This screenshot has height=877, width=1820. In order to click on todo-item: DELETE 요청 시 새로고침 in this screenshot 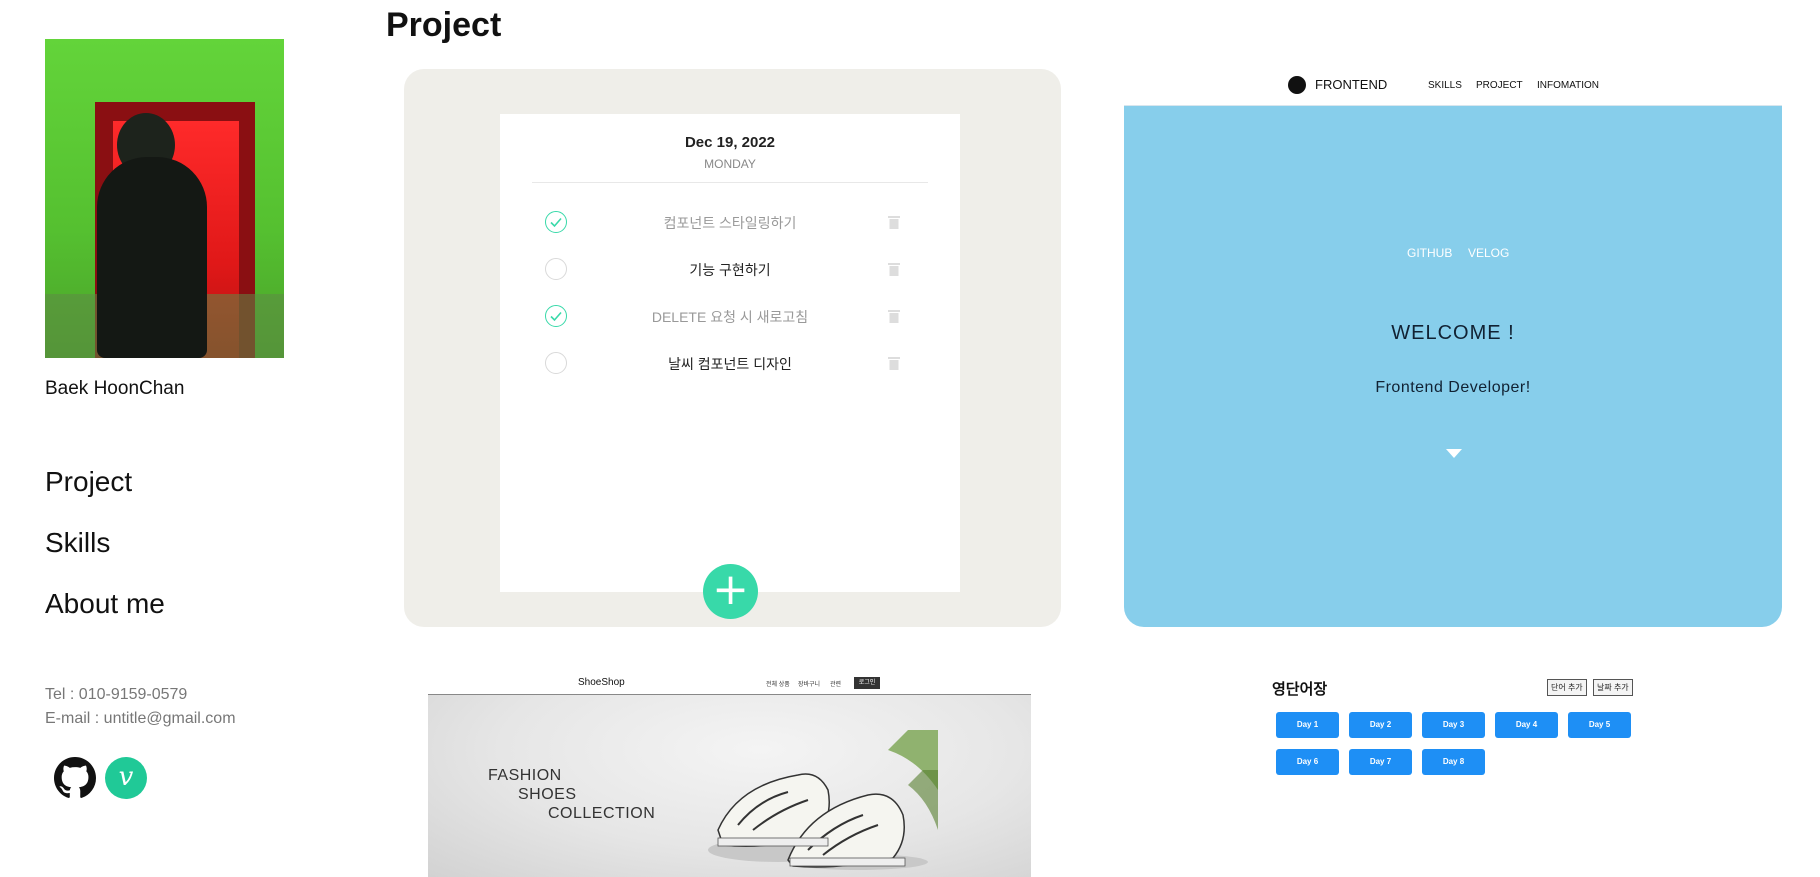, I will do `click(730, 319)`.